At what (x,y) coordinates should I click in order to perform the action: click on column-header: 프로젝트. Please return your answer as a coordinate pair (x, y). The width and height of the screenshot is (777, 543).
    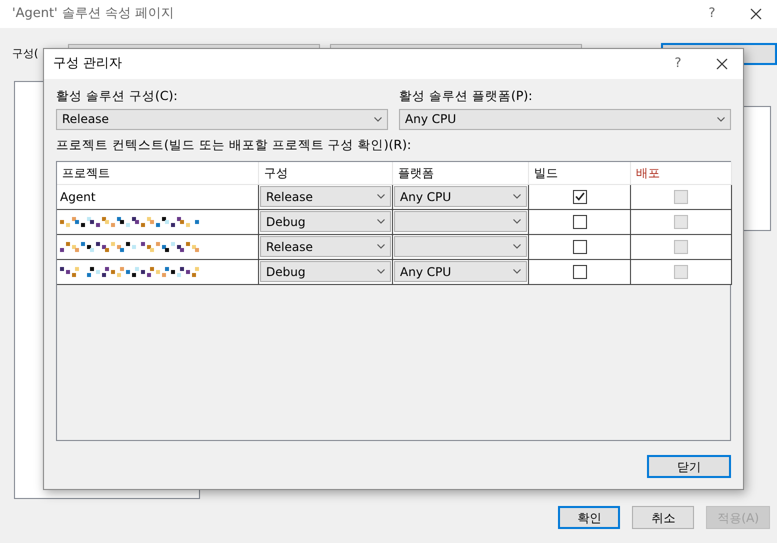
    Looking at the image, I should click on (158, 173).